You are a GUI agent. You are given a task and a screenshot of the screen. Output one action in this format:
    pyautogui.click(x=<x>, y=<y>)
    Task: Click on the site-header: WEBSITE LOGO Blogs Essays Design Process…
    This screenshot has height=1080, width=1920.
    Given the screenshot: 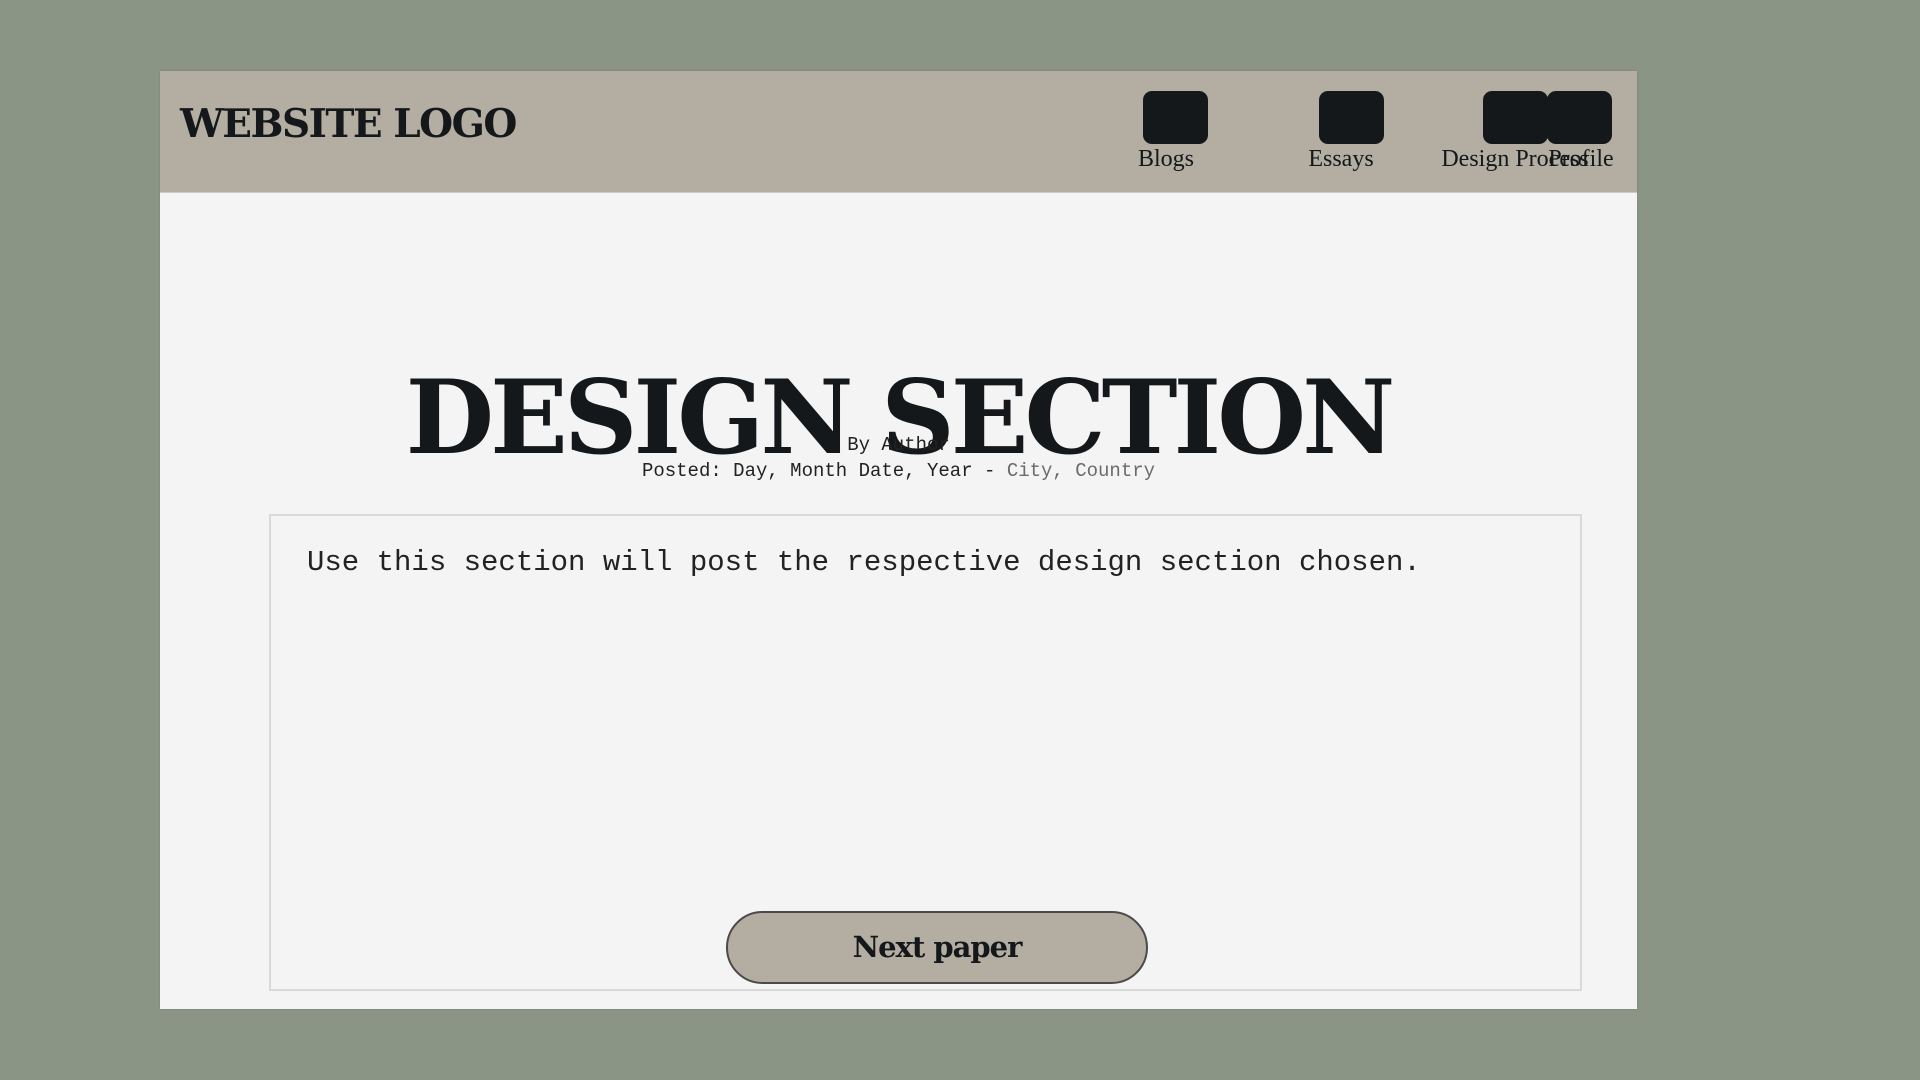 What is the action you would take?
    pyautogui.click(x=898, y=132)
    